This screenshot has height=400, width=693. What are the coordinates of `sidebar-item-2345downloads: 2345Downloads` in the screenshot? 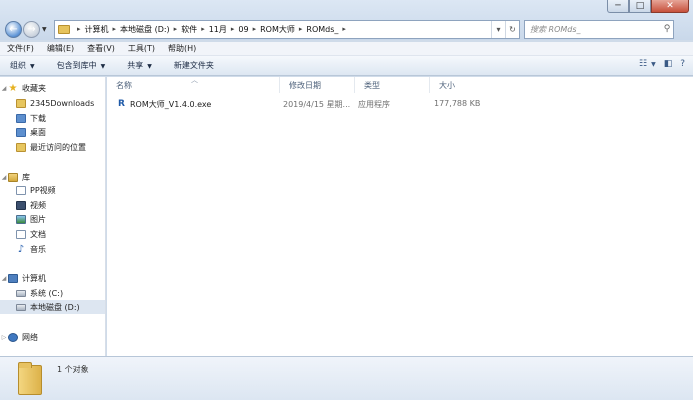 It's located at (52, 103).